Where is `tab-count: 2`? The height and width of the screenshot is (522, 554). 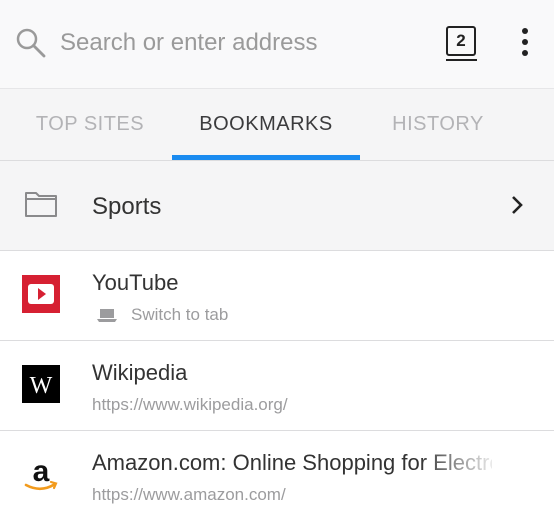 tab-count: 2 is located at coordinates (461, 41).